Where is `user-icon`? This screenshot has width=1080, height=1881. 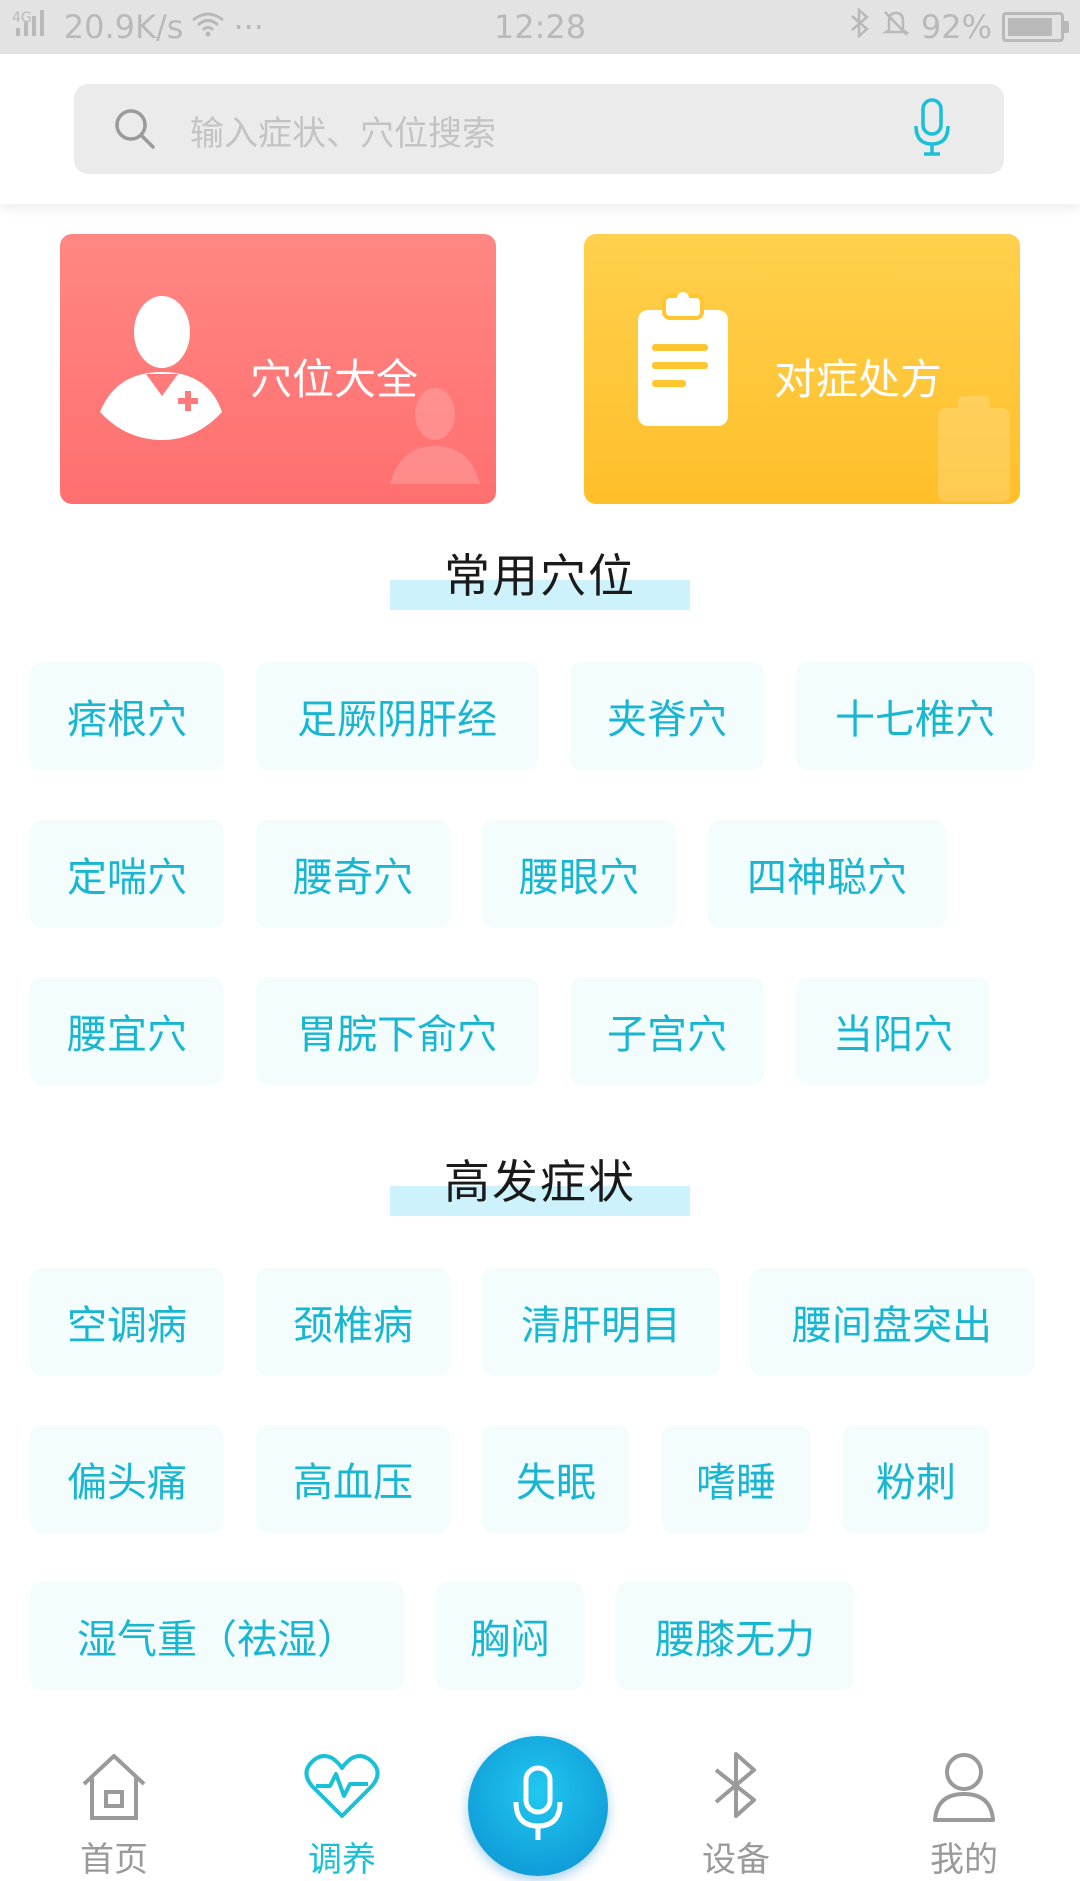 user-icon is located at coordinates (964, 1790).